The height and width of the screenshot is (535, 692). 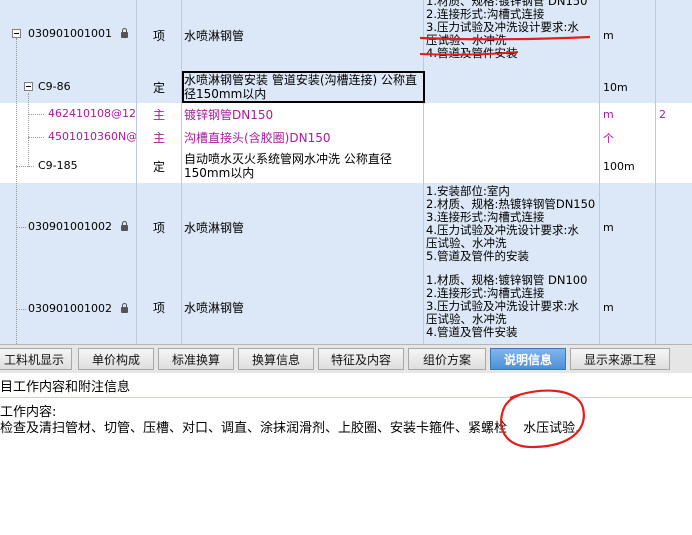 I want to click on item-name: 自动喷水灭火系统管网水冲洗 公称直径150mm以内, so click(x=303, y=166).